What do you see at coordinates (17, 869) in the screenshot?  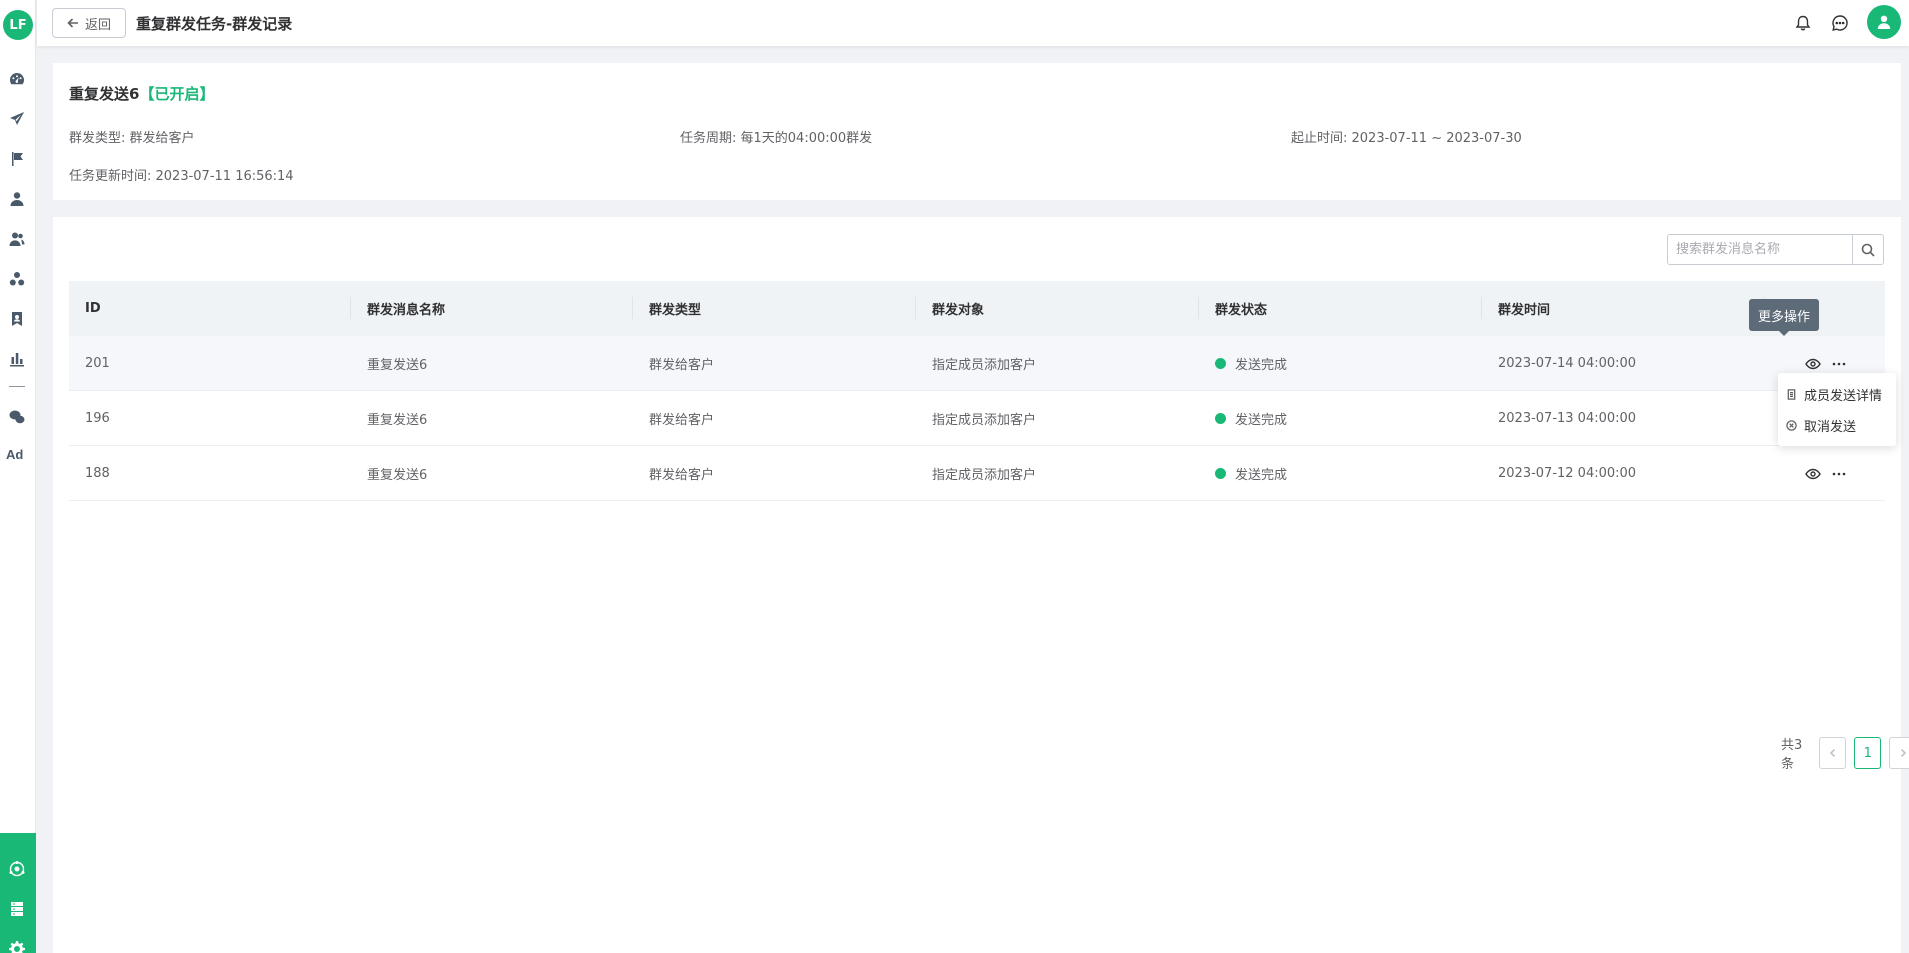 I see `ai-bot-icon` at bounding box center [17, 869].